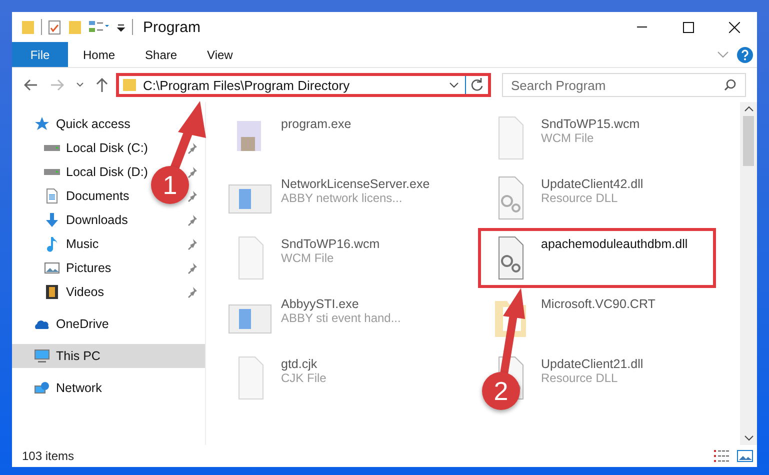  Describe the element at coordinates (82, 324) in the screenshot. I see `sidebar-item: OneDrive` at that location.